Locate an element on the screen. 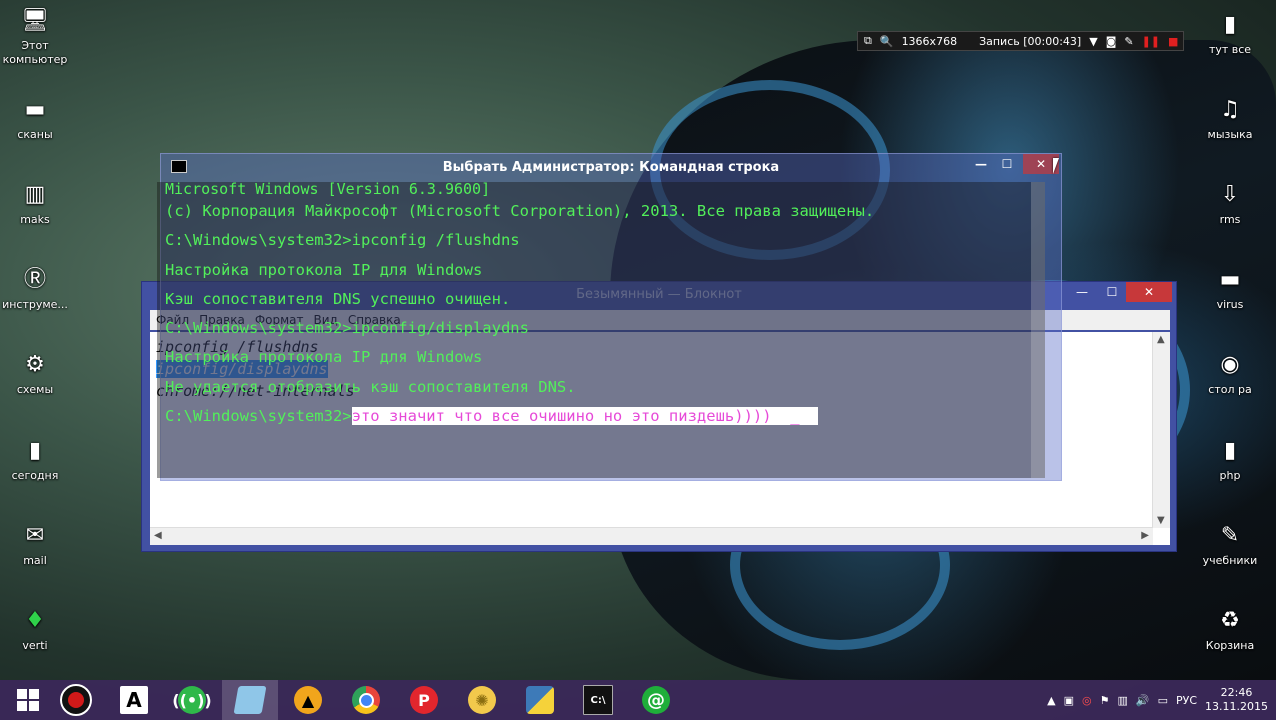 Image resolution: width=1276 pixels, height=720 pixels. cmd-title: Выбрать Администратор: Командная строка is located at coordinates (611, 167).